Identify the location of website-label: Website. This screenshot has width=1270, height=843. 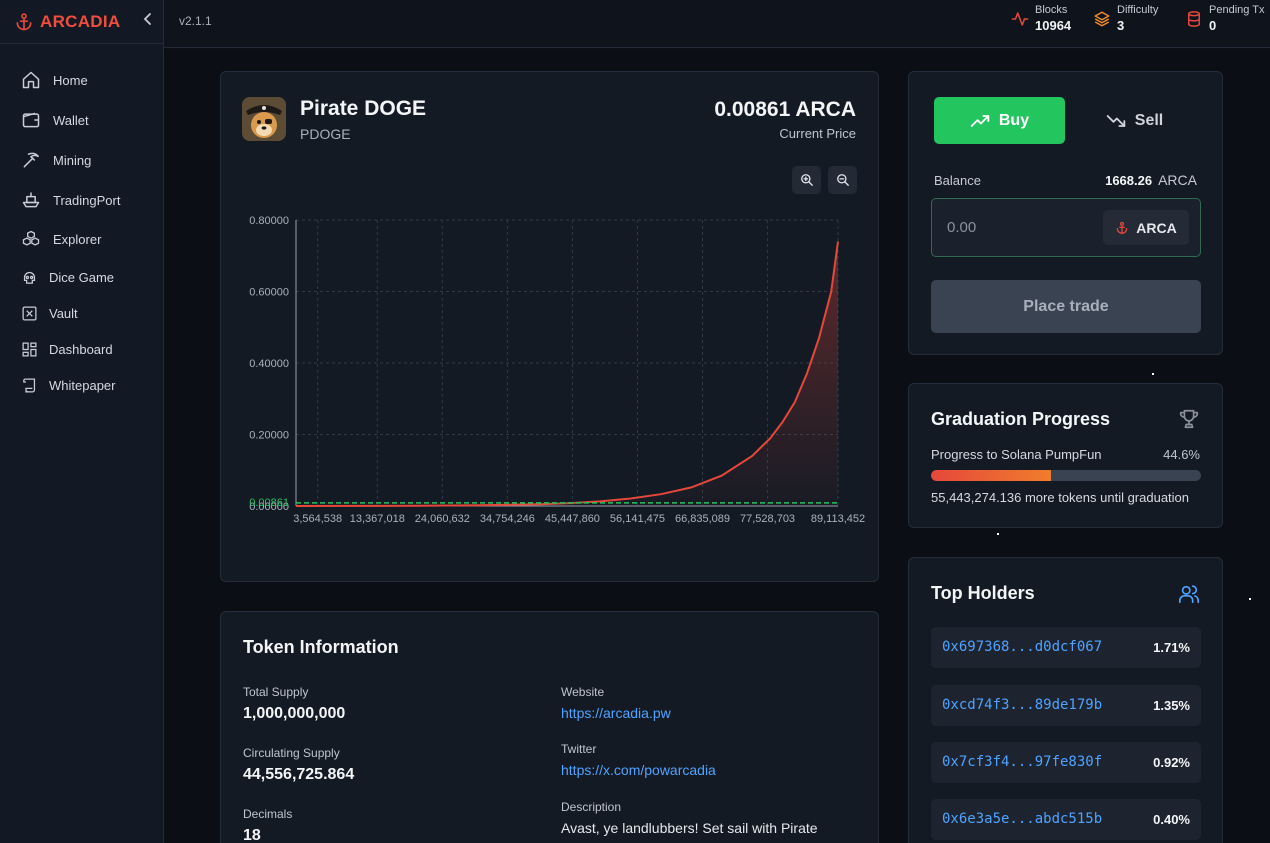
(583, 692).